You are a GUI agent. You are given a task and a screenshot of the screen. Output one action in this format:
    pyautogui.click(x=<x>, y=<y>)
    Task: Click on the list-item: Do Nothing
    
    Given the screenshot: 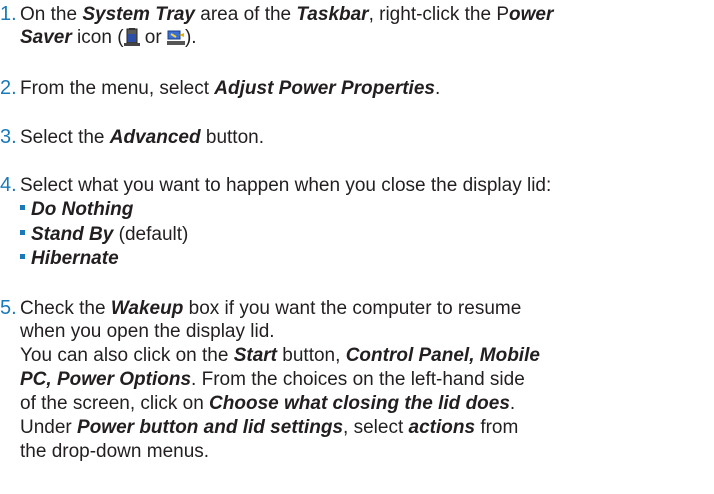 What is the action you would take?
    pyautogui.click(x=76, y=209)
    